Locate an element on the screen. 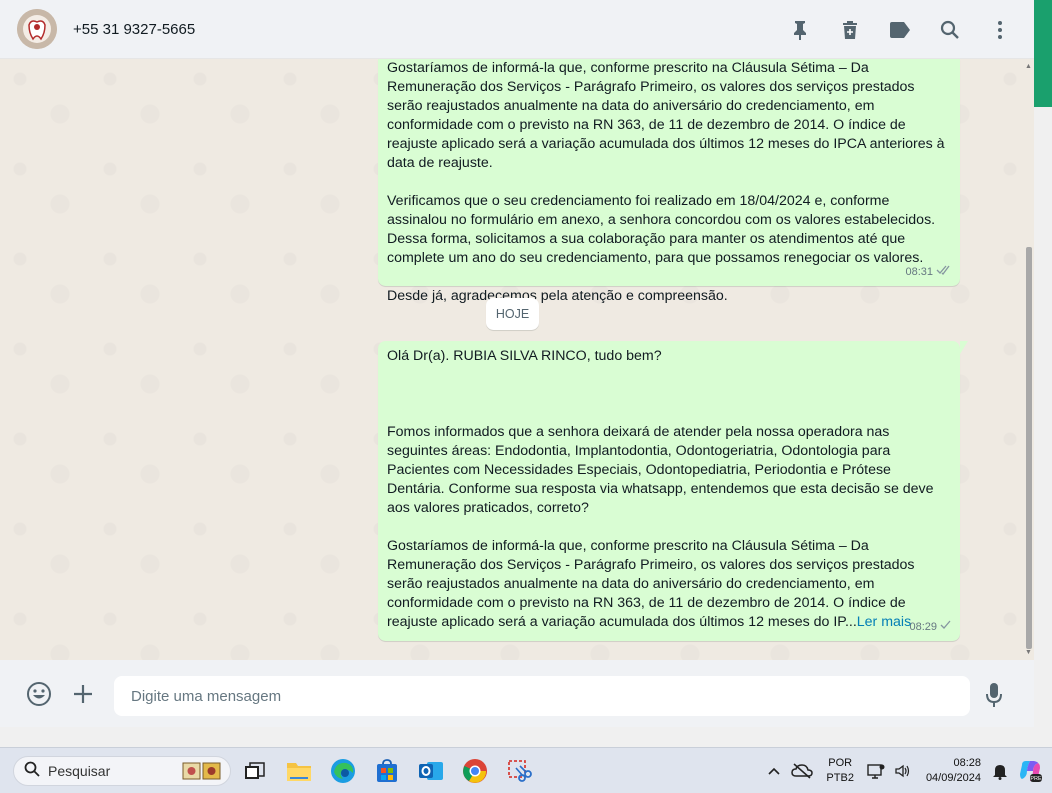  window-edge is located at coordinates (1043, 427).